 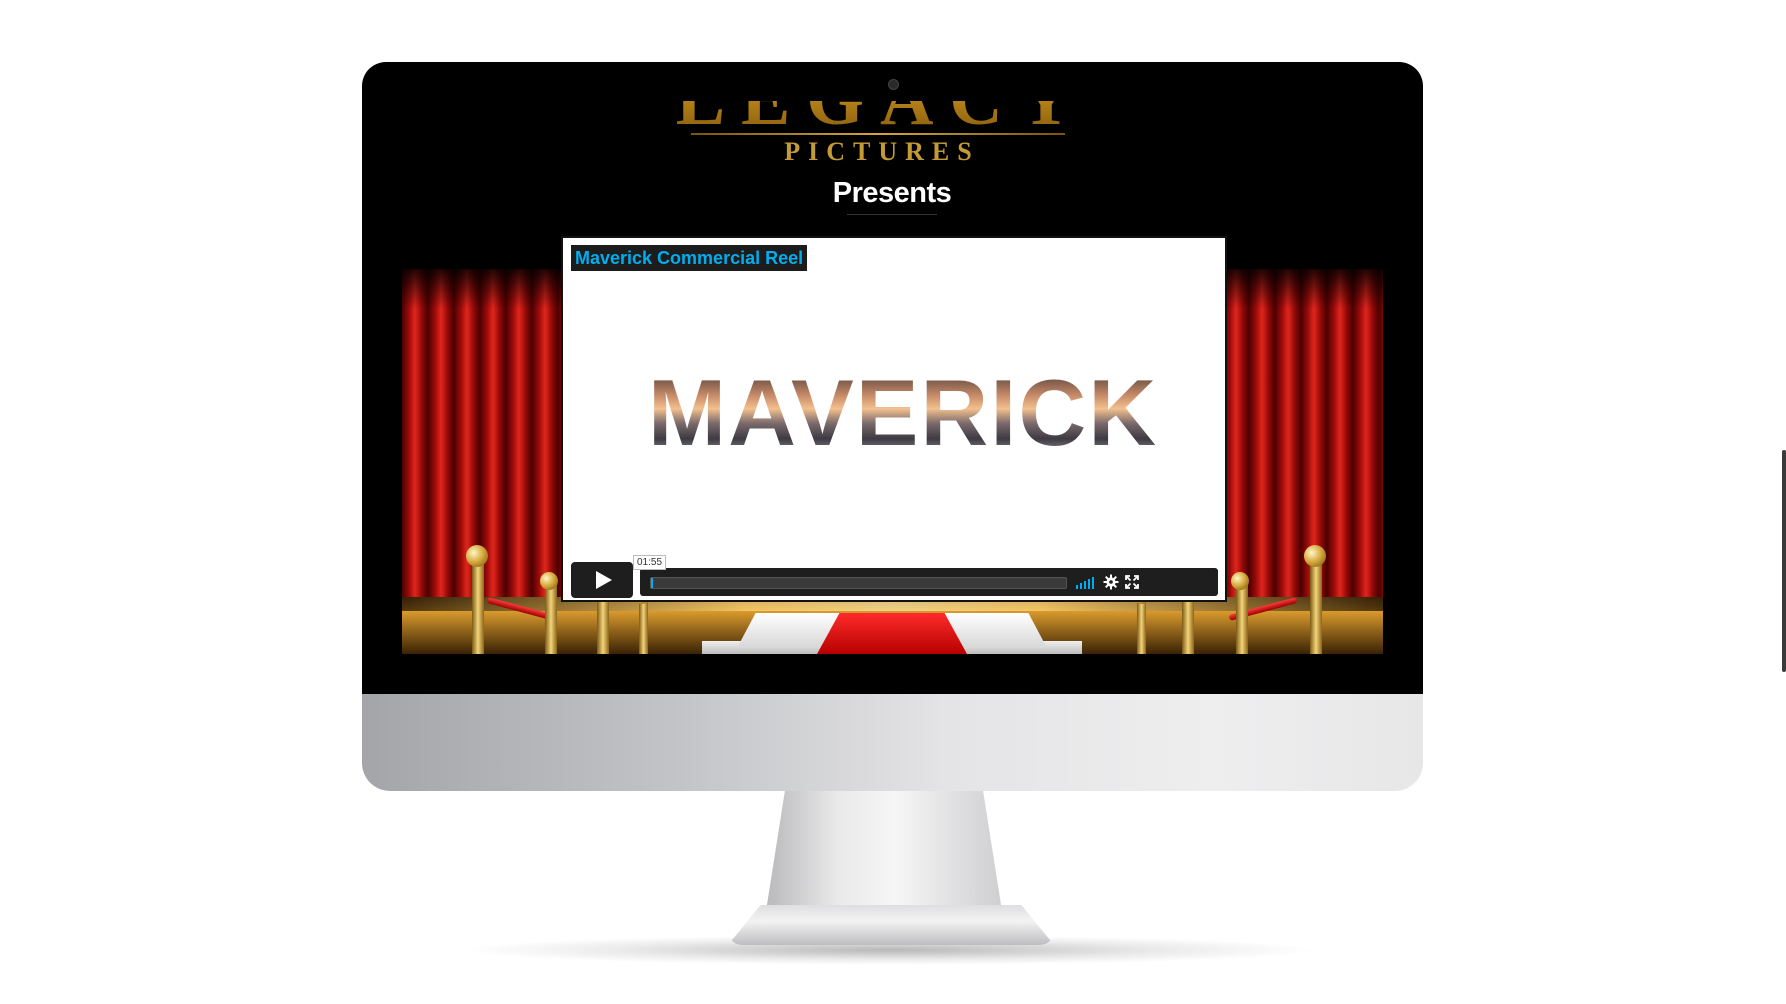 I want to click on page-scrollbar, so click(x=1784, y=561).